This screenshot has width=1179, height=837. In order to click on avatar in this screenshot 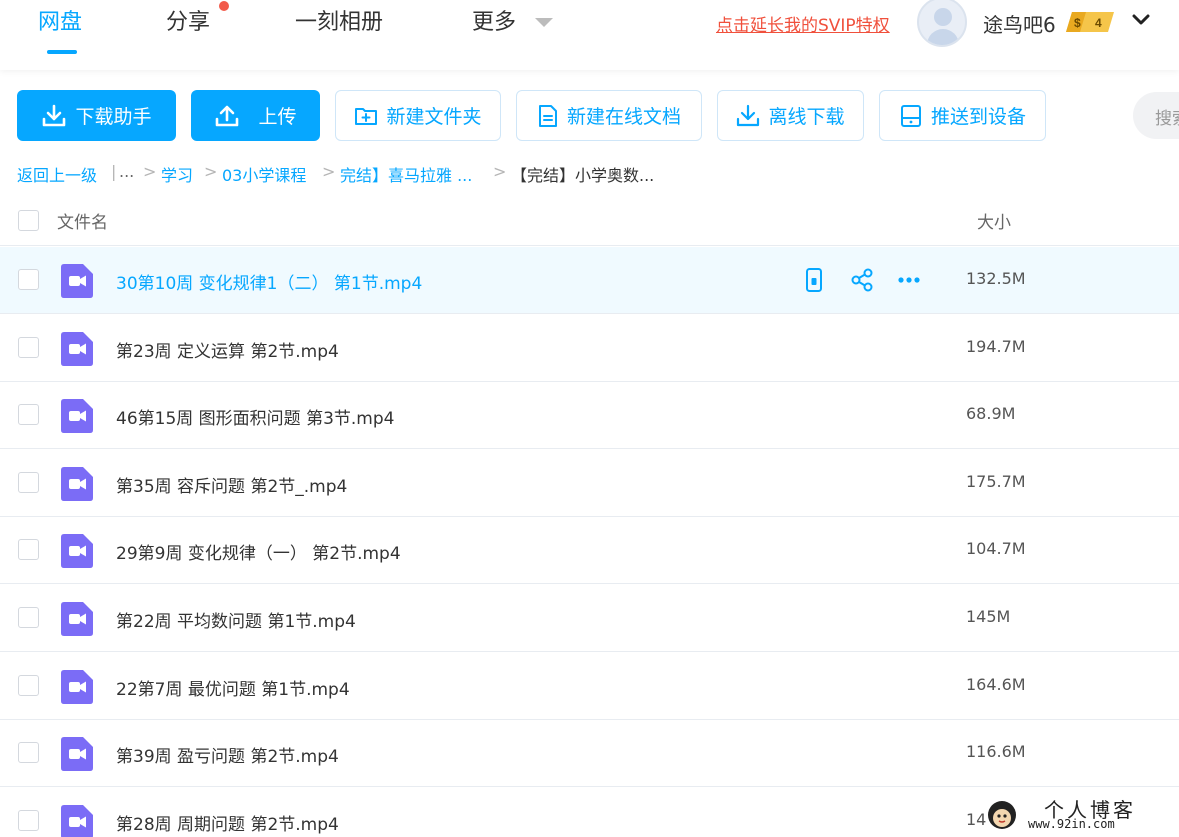, I will do `click(942, 23)`.